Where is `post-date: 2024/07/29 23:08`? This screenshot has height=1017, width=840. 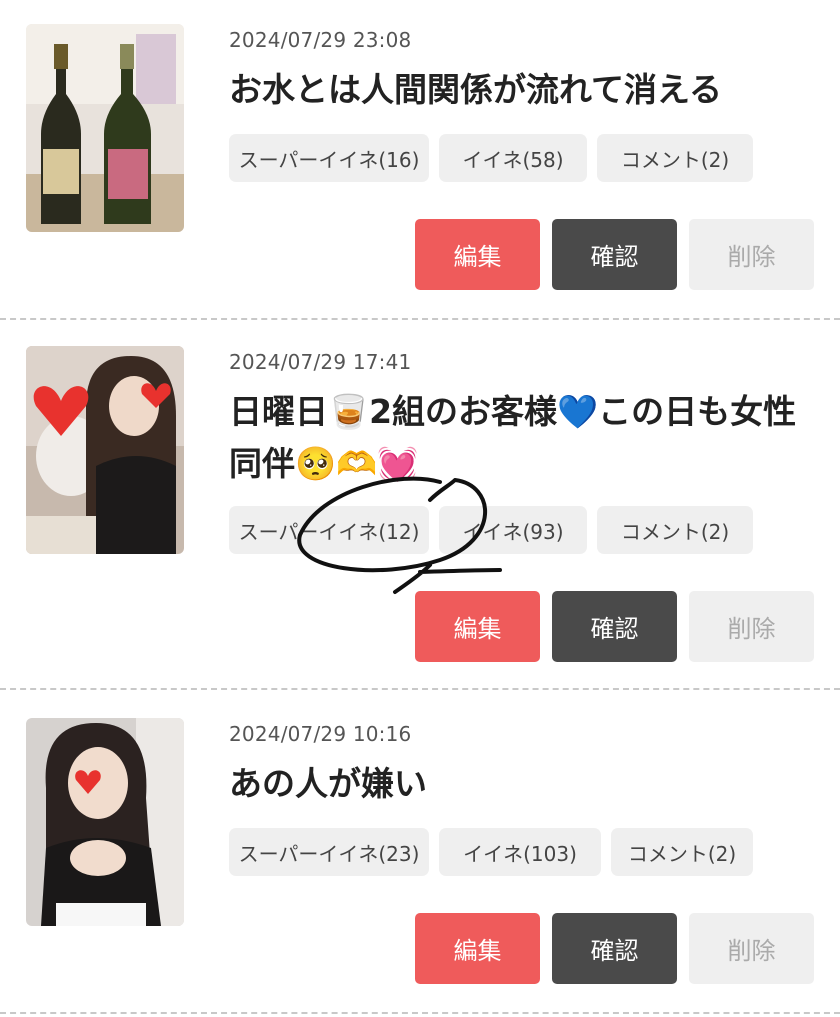 post-date: 2024/07/29 23:08 is located at coordinates (320, 40).